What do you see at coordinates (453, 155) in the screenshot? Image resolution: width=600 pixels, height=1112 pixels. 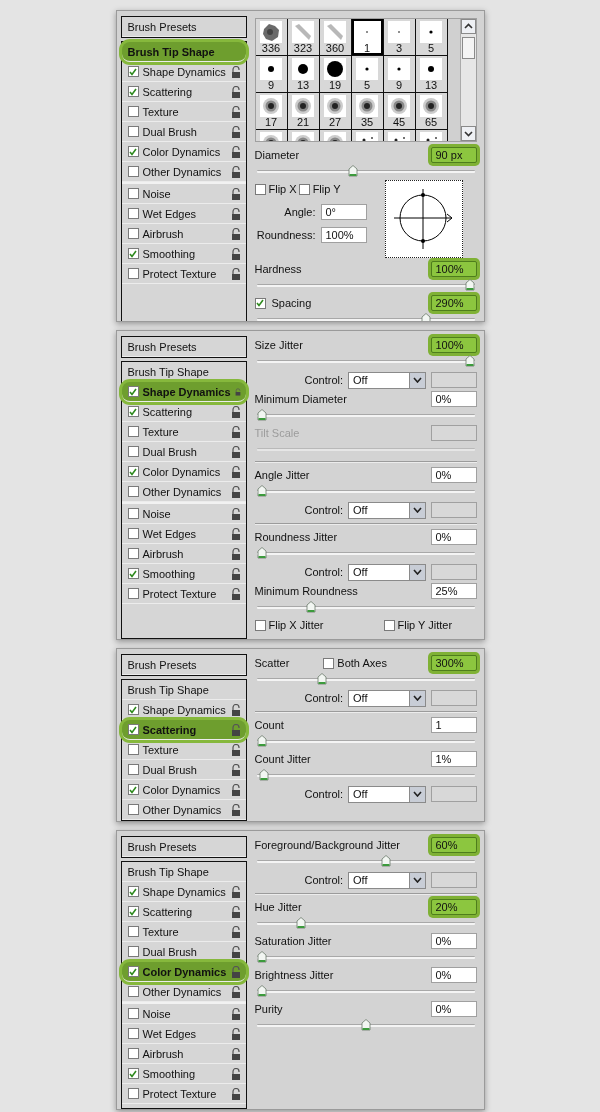 I see `value-field: 90 px` at bounding box center [453, 155].